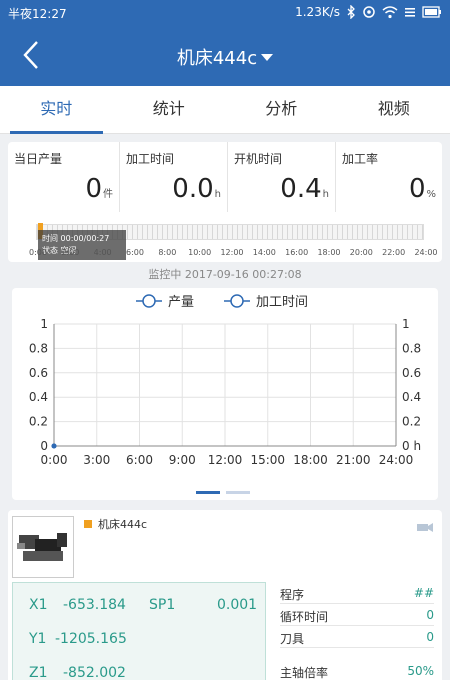  What do you see at coordinates (406, 324) in the screenshot?
I see `y2-tick-label: 1` at bounding box center [406, 324].